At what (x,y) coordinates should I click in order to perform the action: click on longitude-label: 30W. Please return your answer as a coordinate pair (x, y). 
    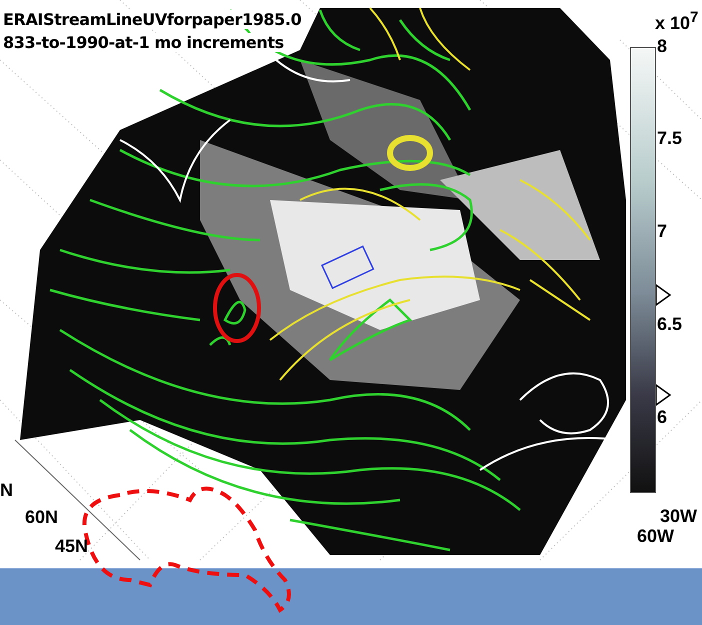
    Looking at the image, I should click on (679, 516).